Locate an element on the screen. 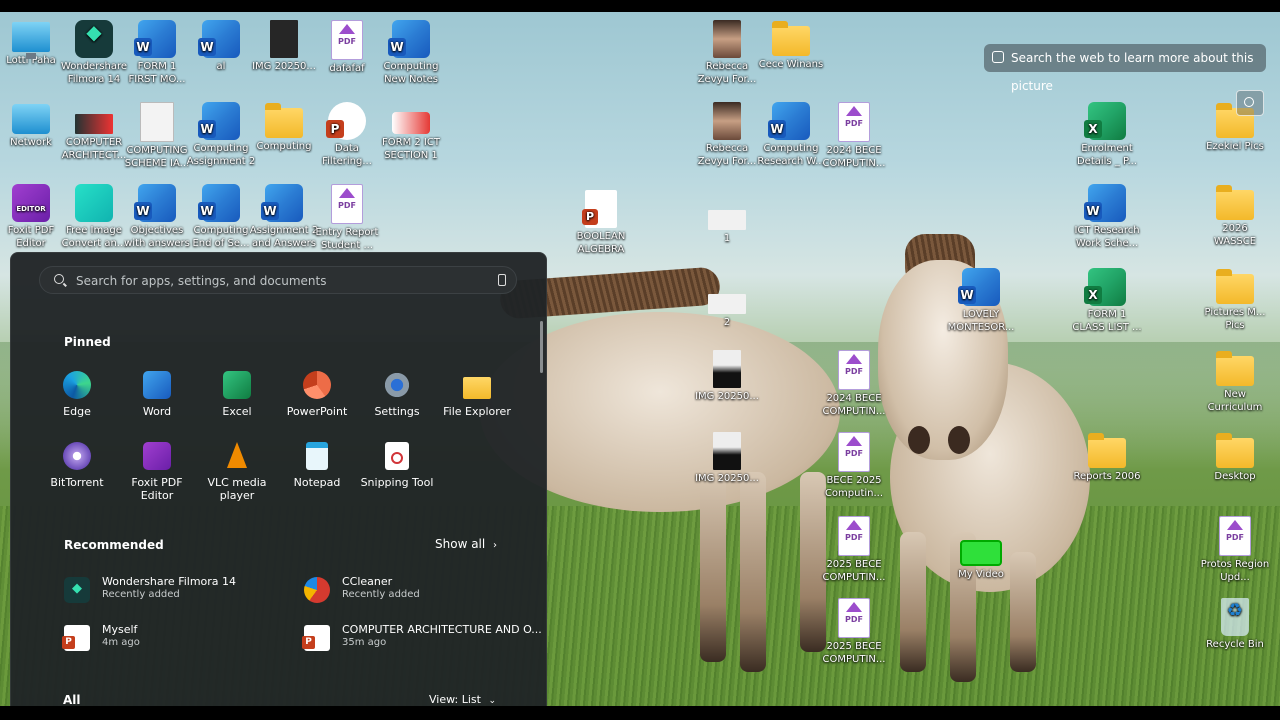 The image size is (1280, 720). desktop-icon: BOOLEAN ALGEBRA is located at coordinates (601, 223).